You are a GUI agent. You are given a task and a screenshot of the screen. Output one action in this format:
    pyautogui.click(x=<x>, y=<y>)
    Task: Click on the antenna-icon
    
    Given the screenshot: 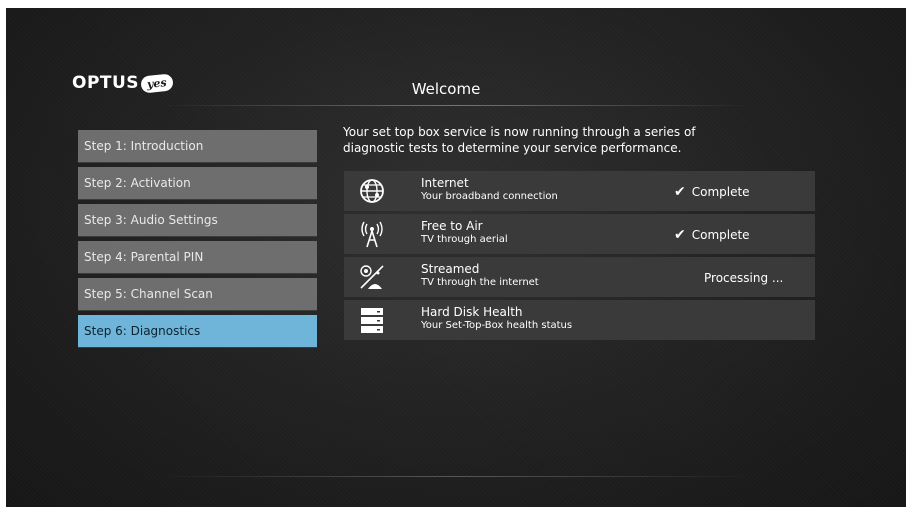 What is the action you would take?
    pyautogui.click(x=372, y=234)
    